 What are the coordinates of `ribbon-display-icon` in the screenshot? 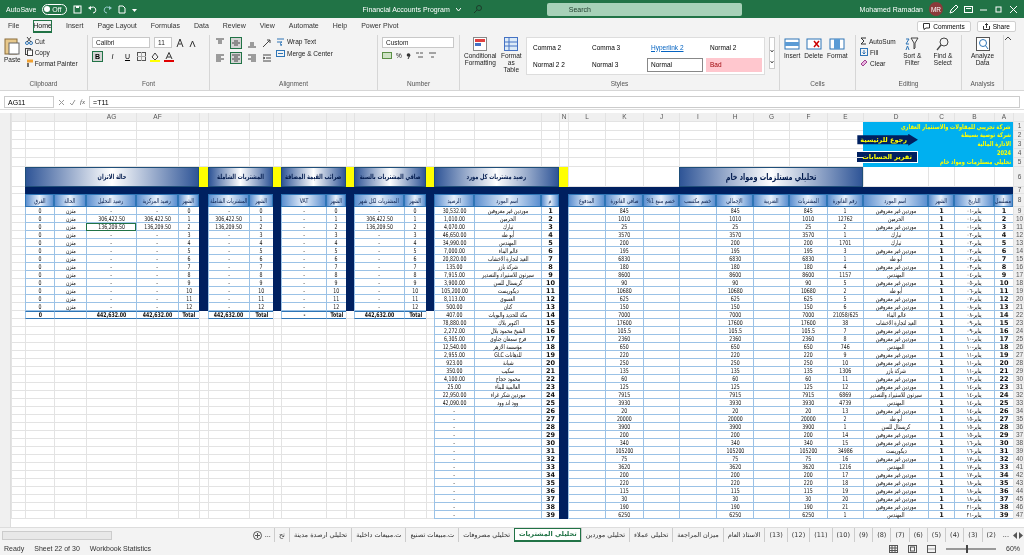 It's located at (968, 9).